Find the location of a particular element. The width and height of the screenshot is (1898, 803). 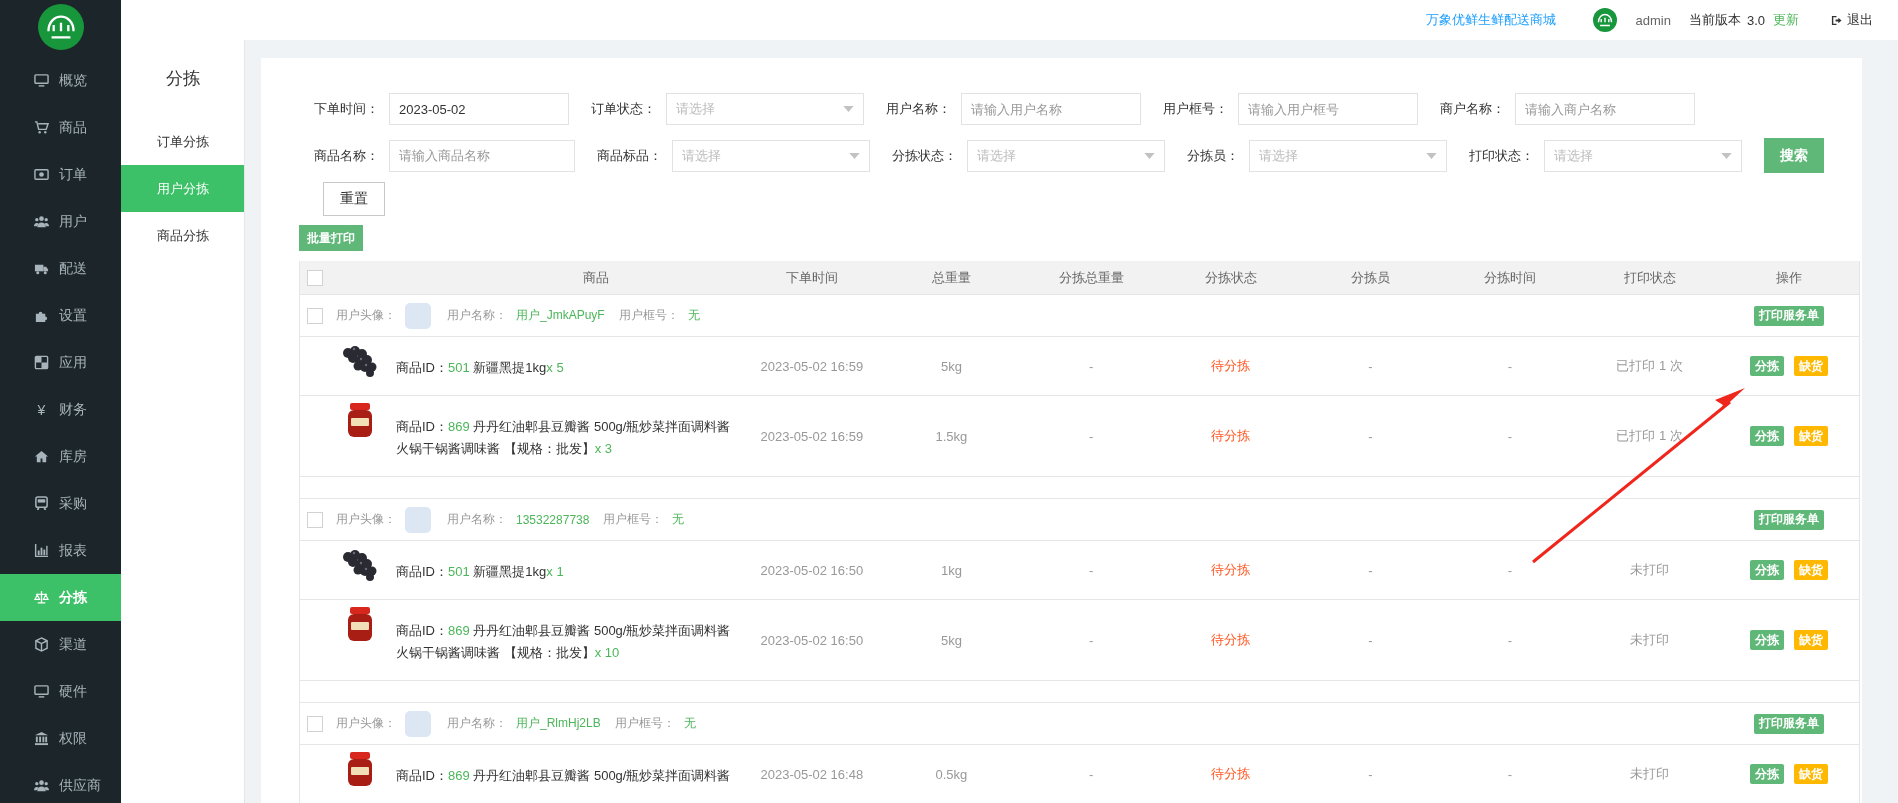

total-weight: 0.5kg is located at coordinates (951, 774).